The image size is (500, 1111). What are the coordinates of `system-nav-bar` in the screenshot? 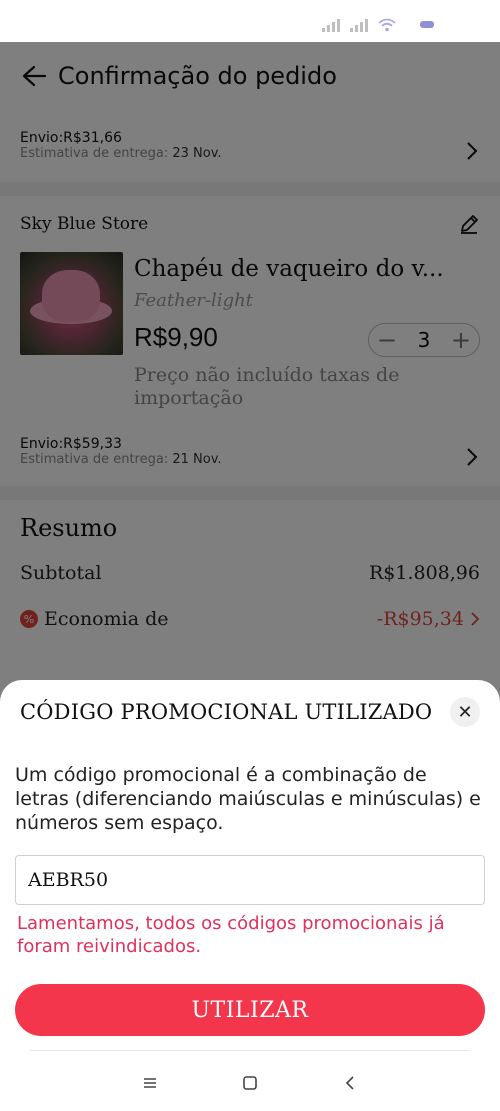 It's located at (250, 1083).